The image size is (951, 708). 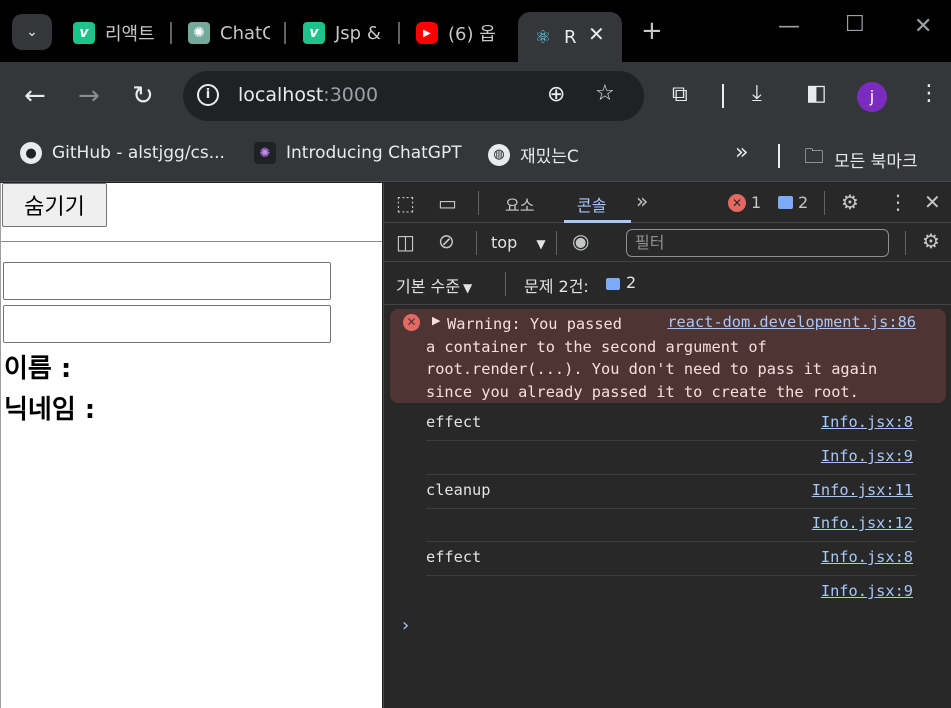 I want to click on menu-kebab-icon: ⋮, so click(x=929, y=93).